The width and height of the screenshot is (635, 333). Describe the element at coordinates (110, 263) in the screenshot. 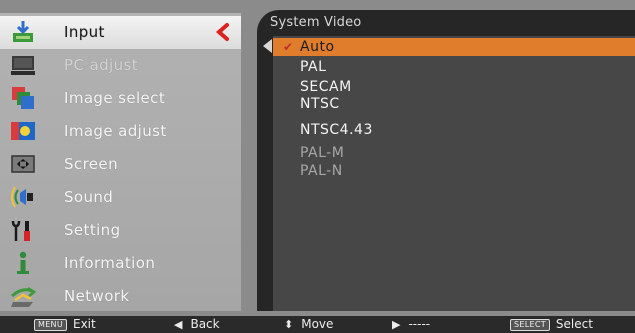

I see `menu-item-label: Information` at that location.